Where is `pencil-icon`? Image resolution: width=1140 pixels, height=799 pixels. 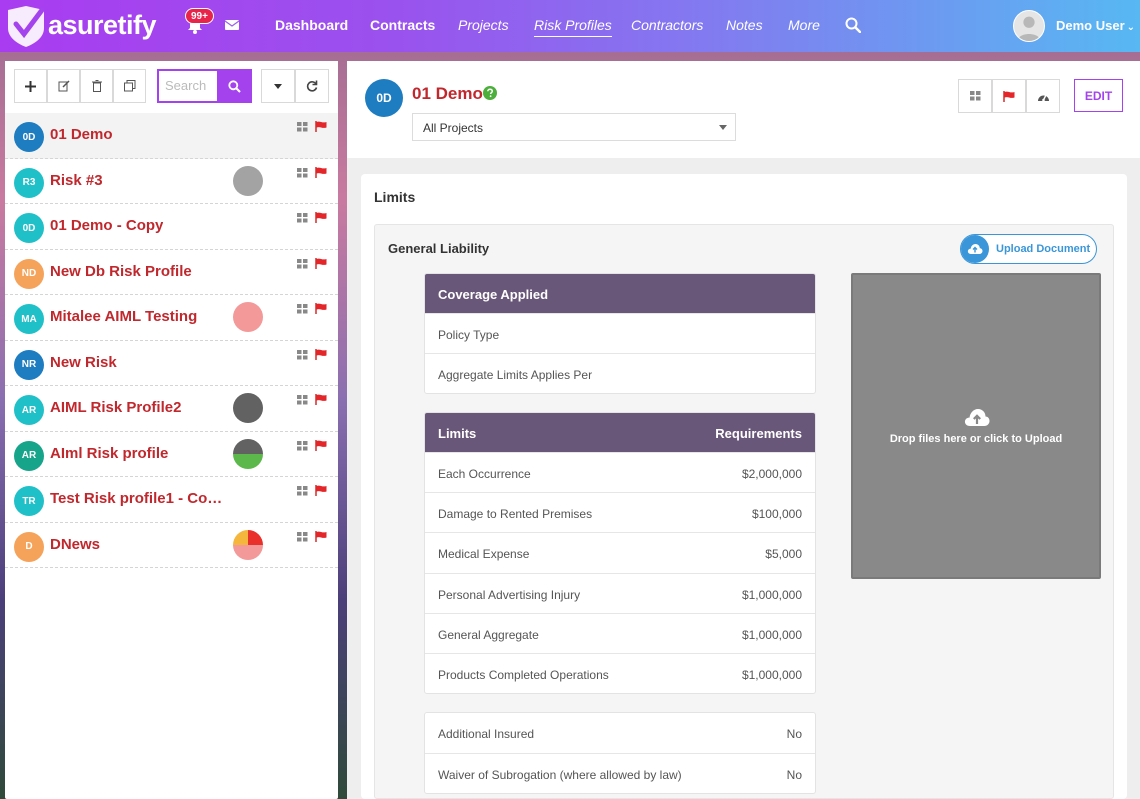 pencil-icon is located at coordinates (64, 86).